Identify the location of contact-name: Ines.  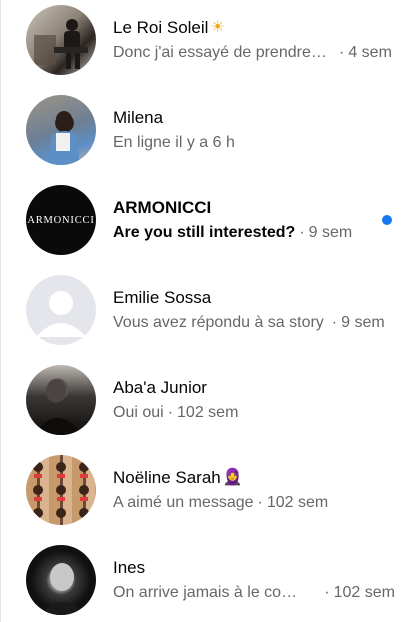
(129, 567).